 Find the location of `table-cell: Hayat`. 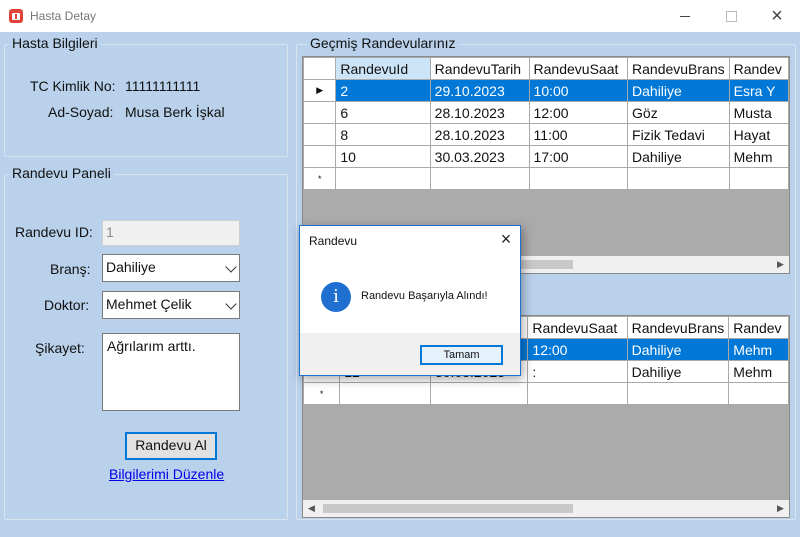

table-cell: Hayat is located at coordinates (758, 134).